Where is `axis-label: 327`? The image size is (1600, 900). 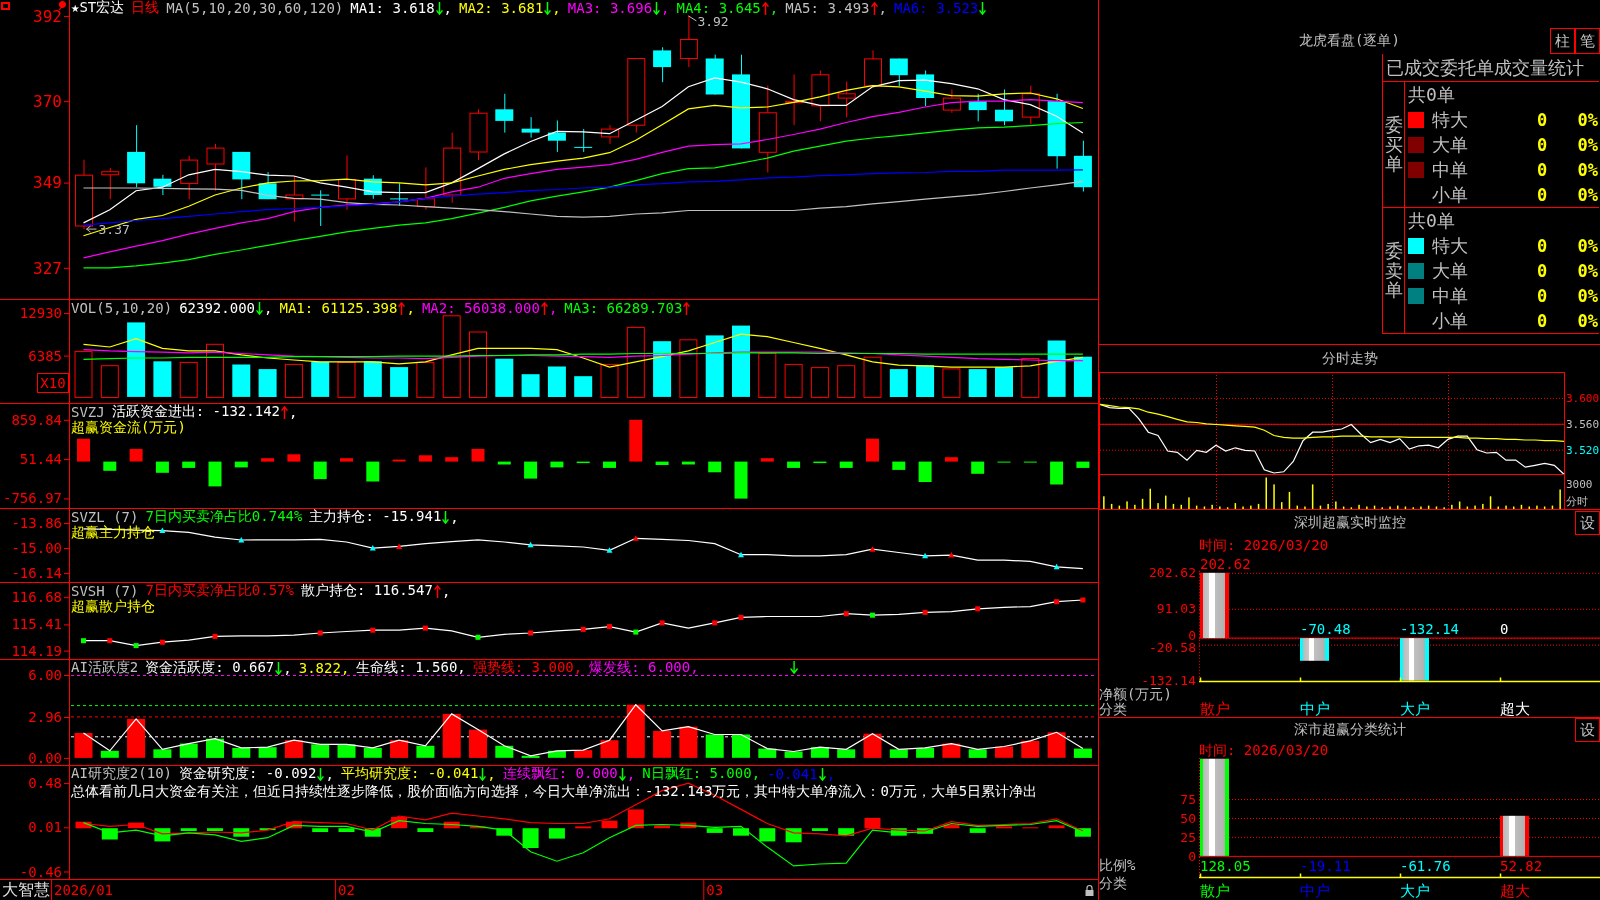 axis-label: 327 is located at coordinates (47, 268).